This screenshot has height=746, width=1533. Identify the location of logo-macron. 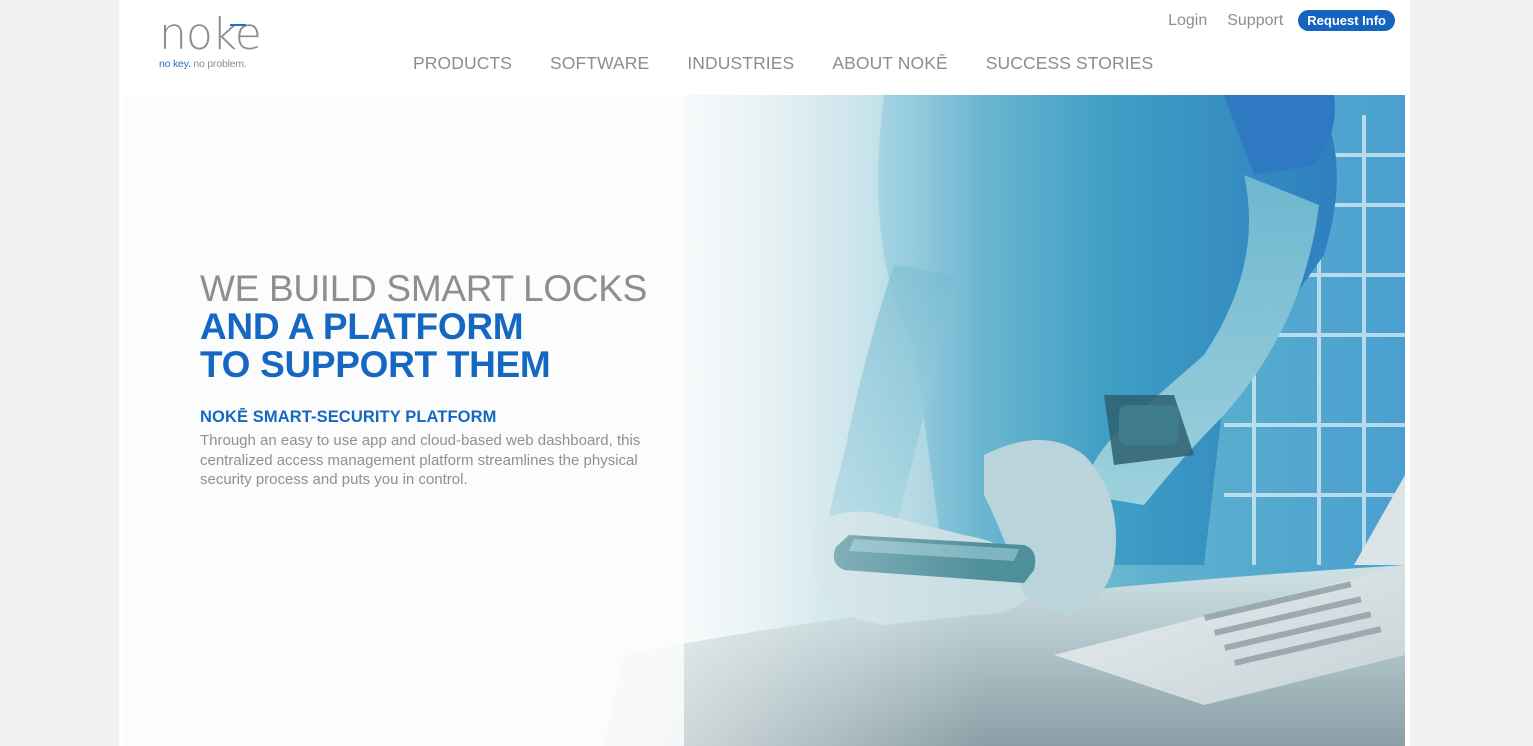
(238, 25).